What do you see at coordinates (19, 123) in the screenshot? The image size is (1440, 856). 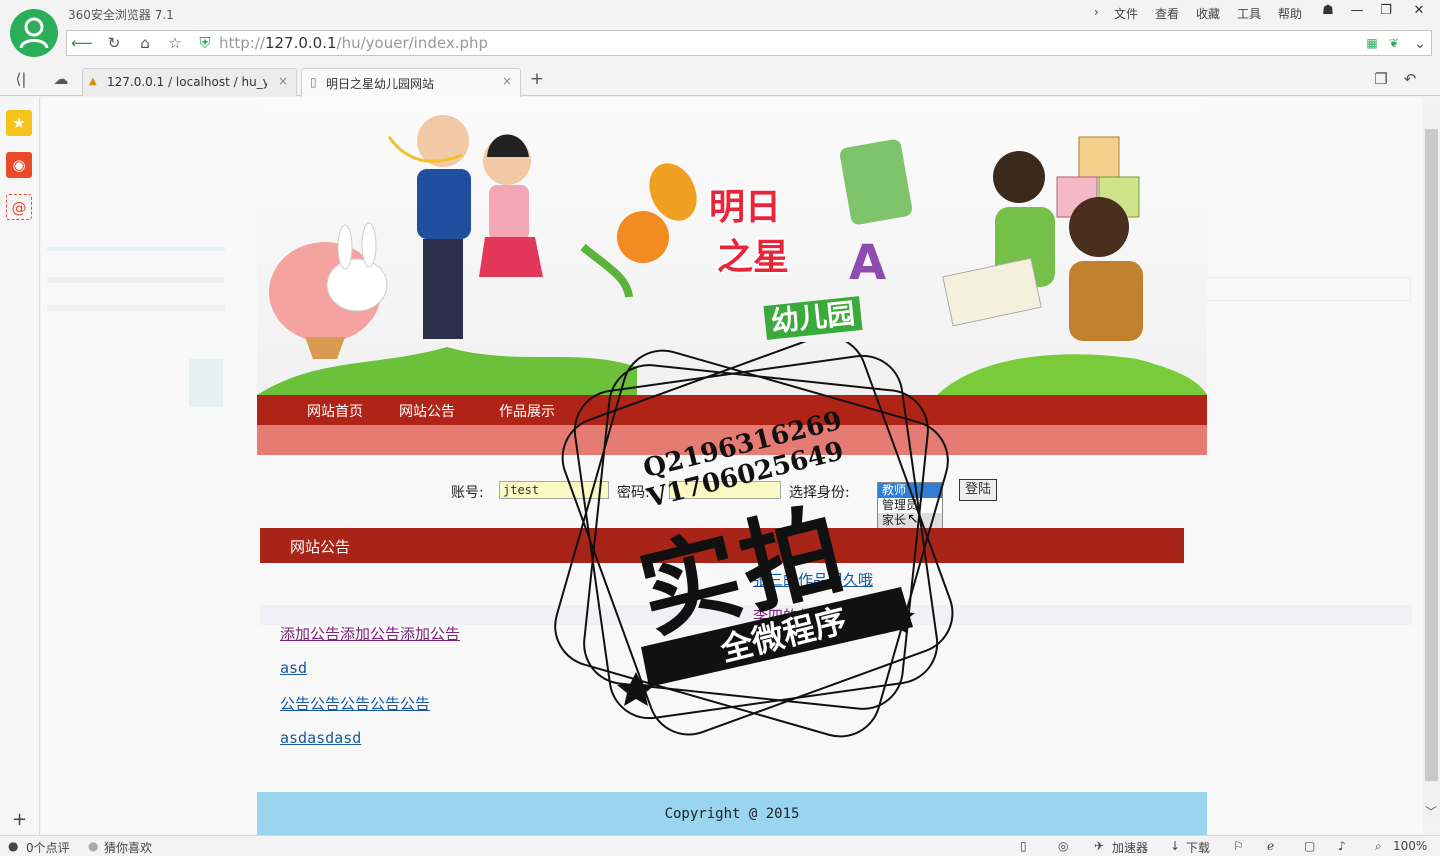 I see `favorites-star-icon: ★` at bounding box center [19, 123].